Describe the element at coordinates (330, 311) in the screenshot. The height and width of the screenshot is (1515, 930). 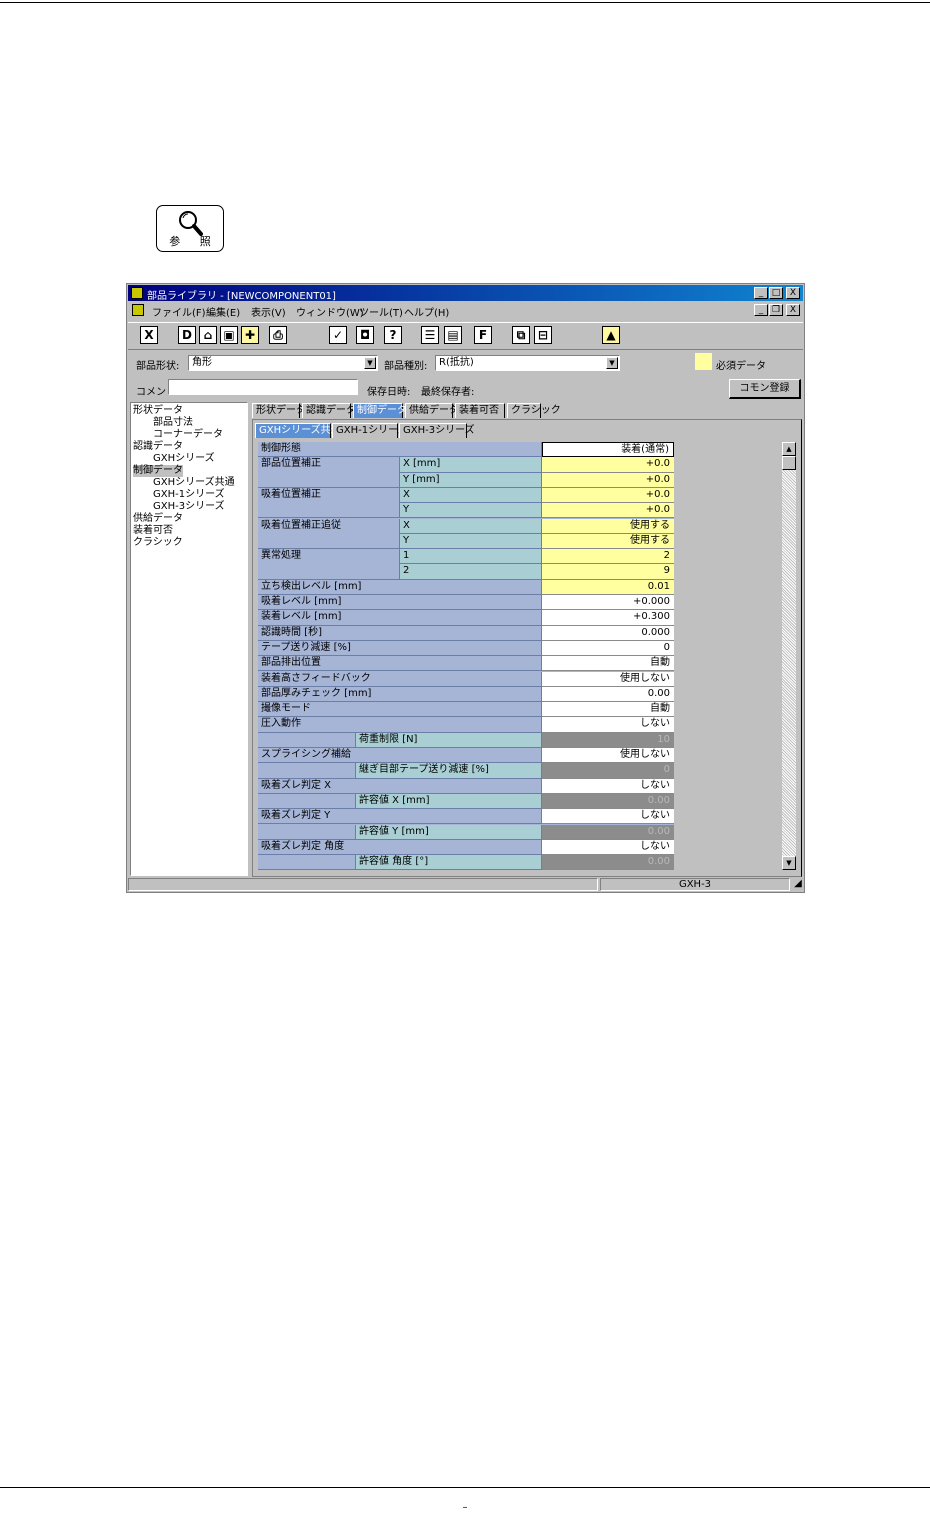
I see `menu-window: ウィンドウ(W)` at that location.